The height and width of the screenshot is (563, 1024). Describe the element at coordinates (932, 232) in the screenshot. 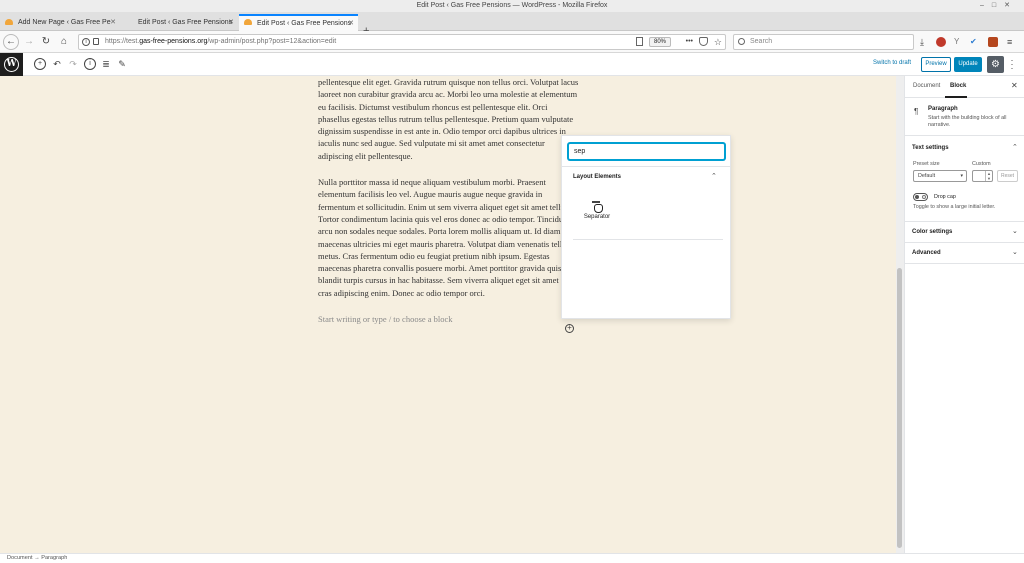

I see `color-settings-toggle: Color settings` at that location.